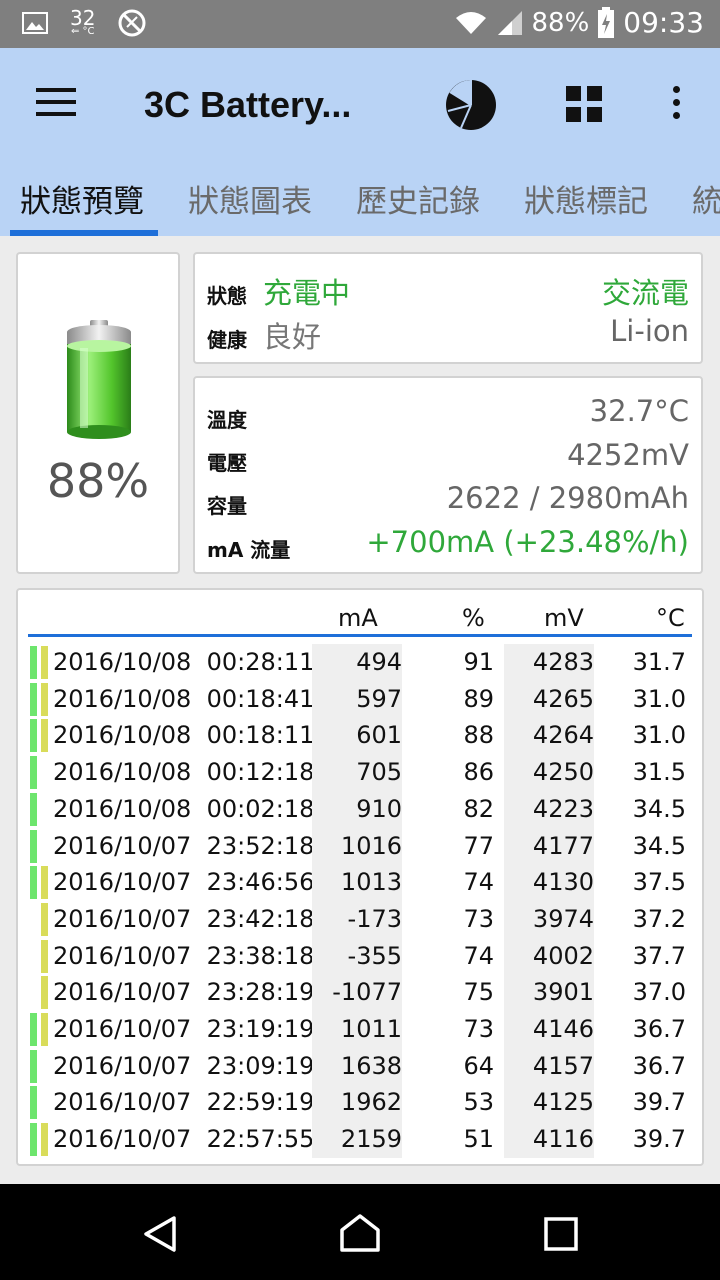 Image resolution: width=720 pixels, height=1280 pixels. Describe the element at coordinates (659, 772) in the screenshot. I see `cell-temp: 31.5` at that location.